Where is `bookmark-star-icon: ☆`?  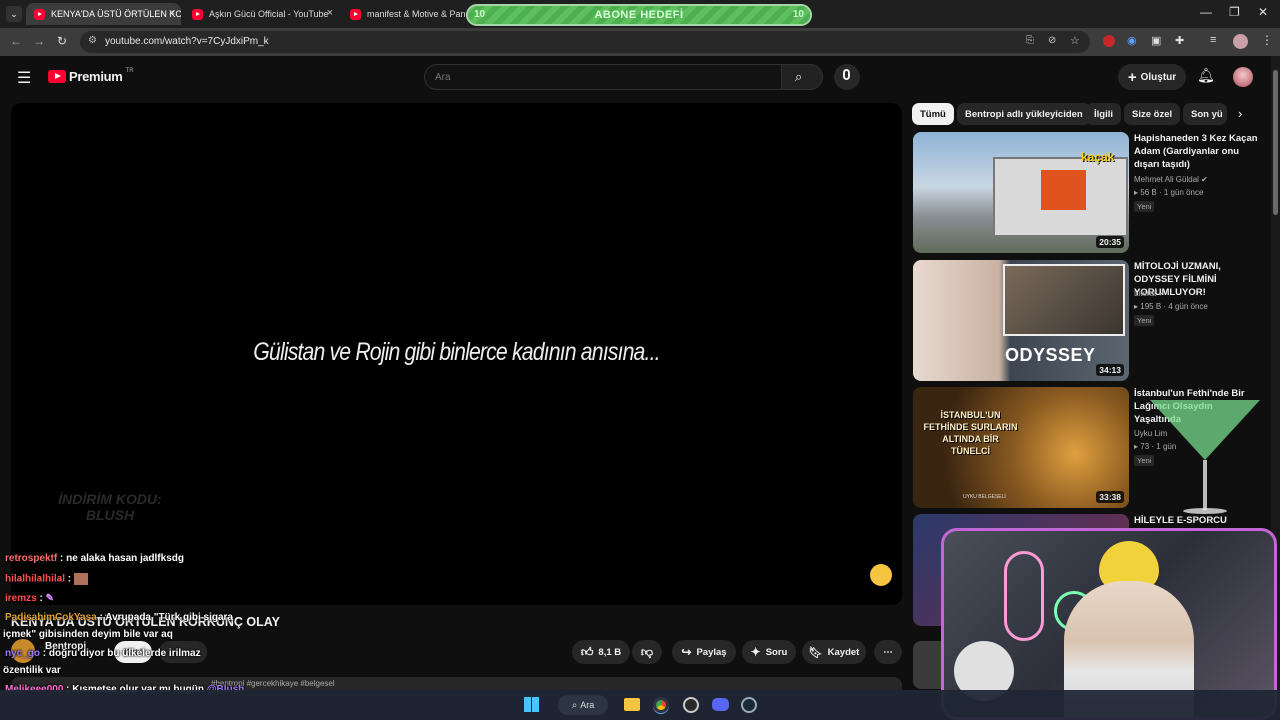
bookmark-star-icon: ☆ is located at coordinates (1075, 40).